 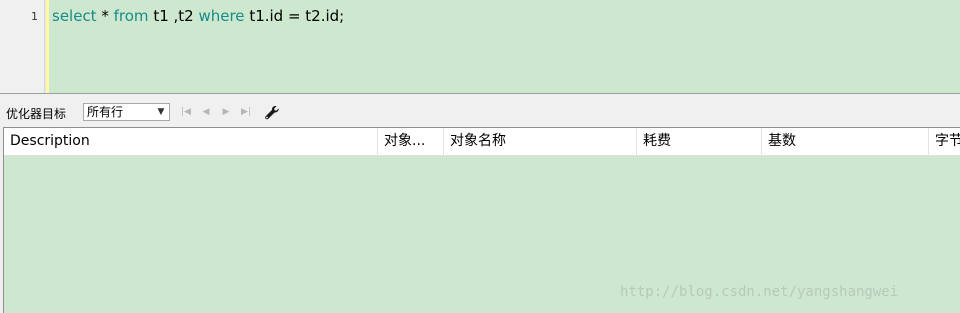 What do you see at coordinates (206, 112) in the screenshot?
I see `prev-icon: ◀` at bounding box center [206, 112].